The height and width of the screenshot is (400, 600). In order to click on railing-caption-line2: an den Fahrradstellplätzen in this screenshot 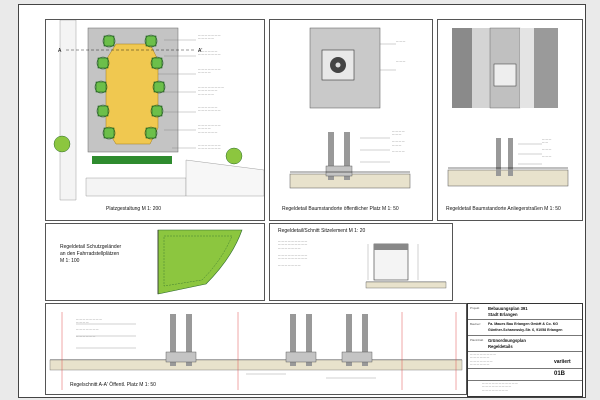, I will do `click(90, 254)`.